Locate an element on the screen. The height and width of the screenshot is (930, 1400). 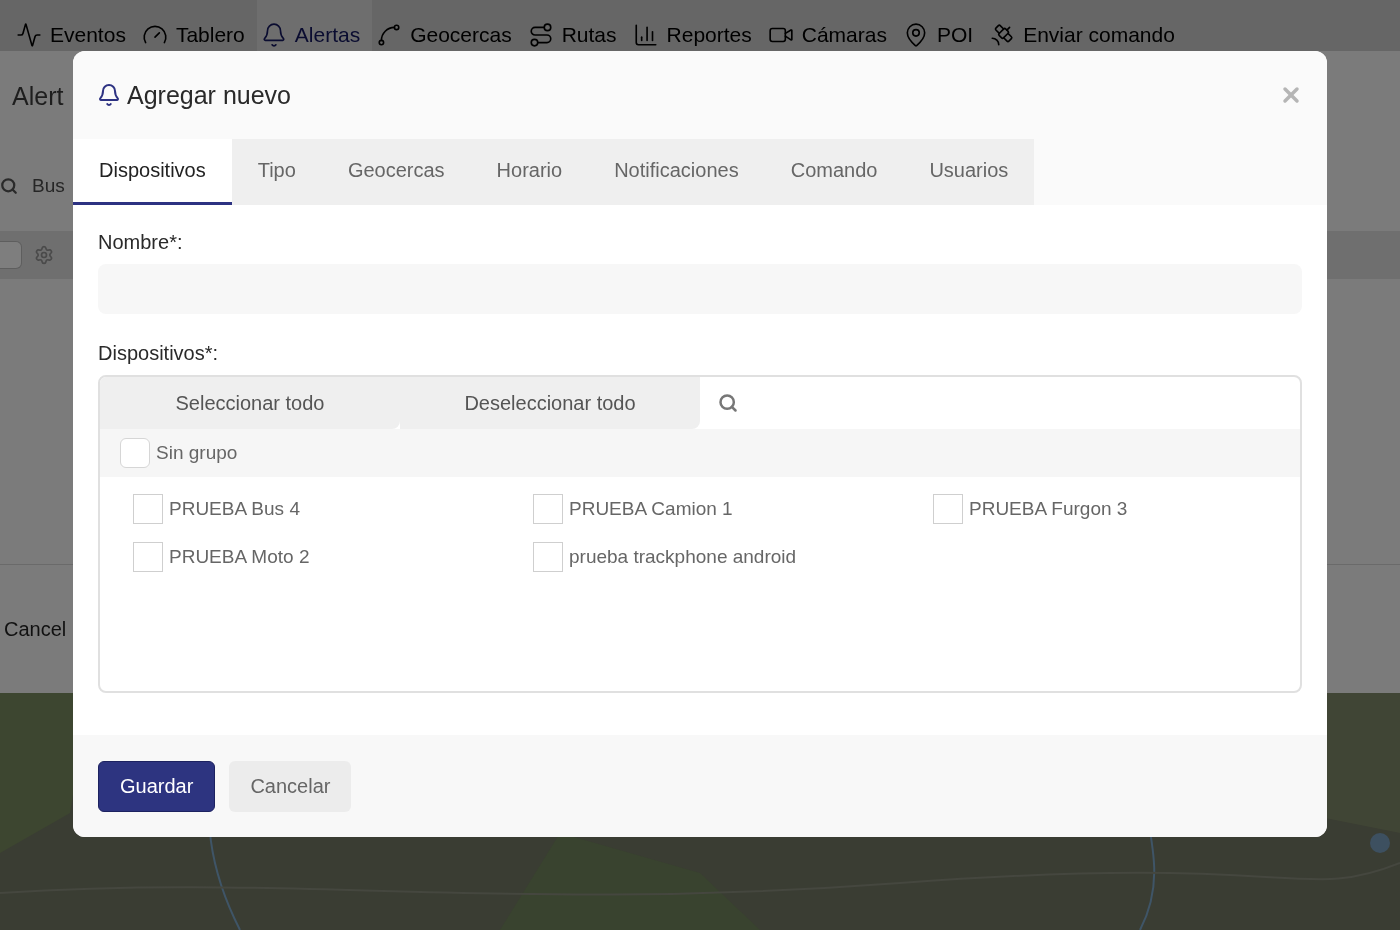
satellite-icon is located at coordinates (1002, 34).